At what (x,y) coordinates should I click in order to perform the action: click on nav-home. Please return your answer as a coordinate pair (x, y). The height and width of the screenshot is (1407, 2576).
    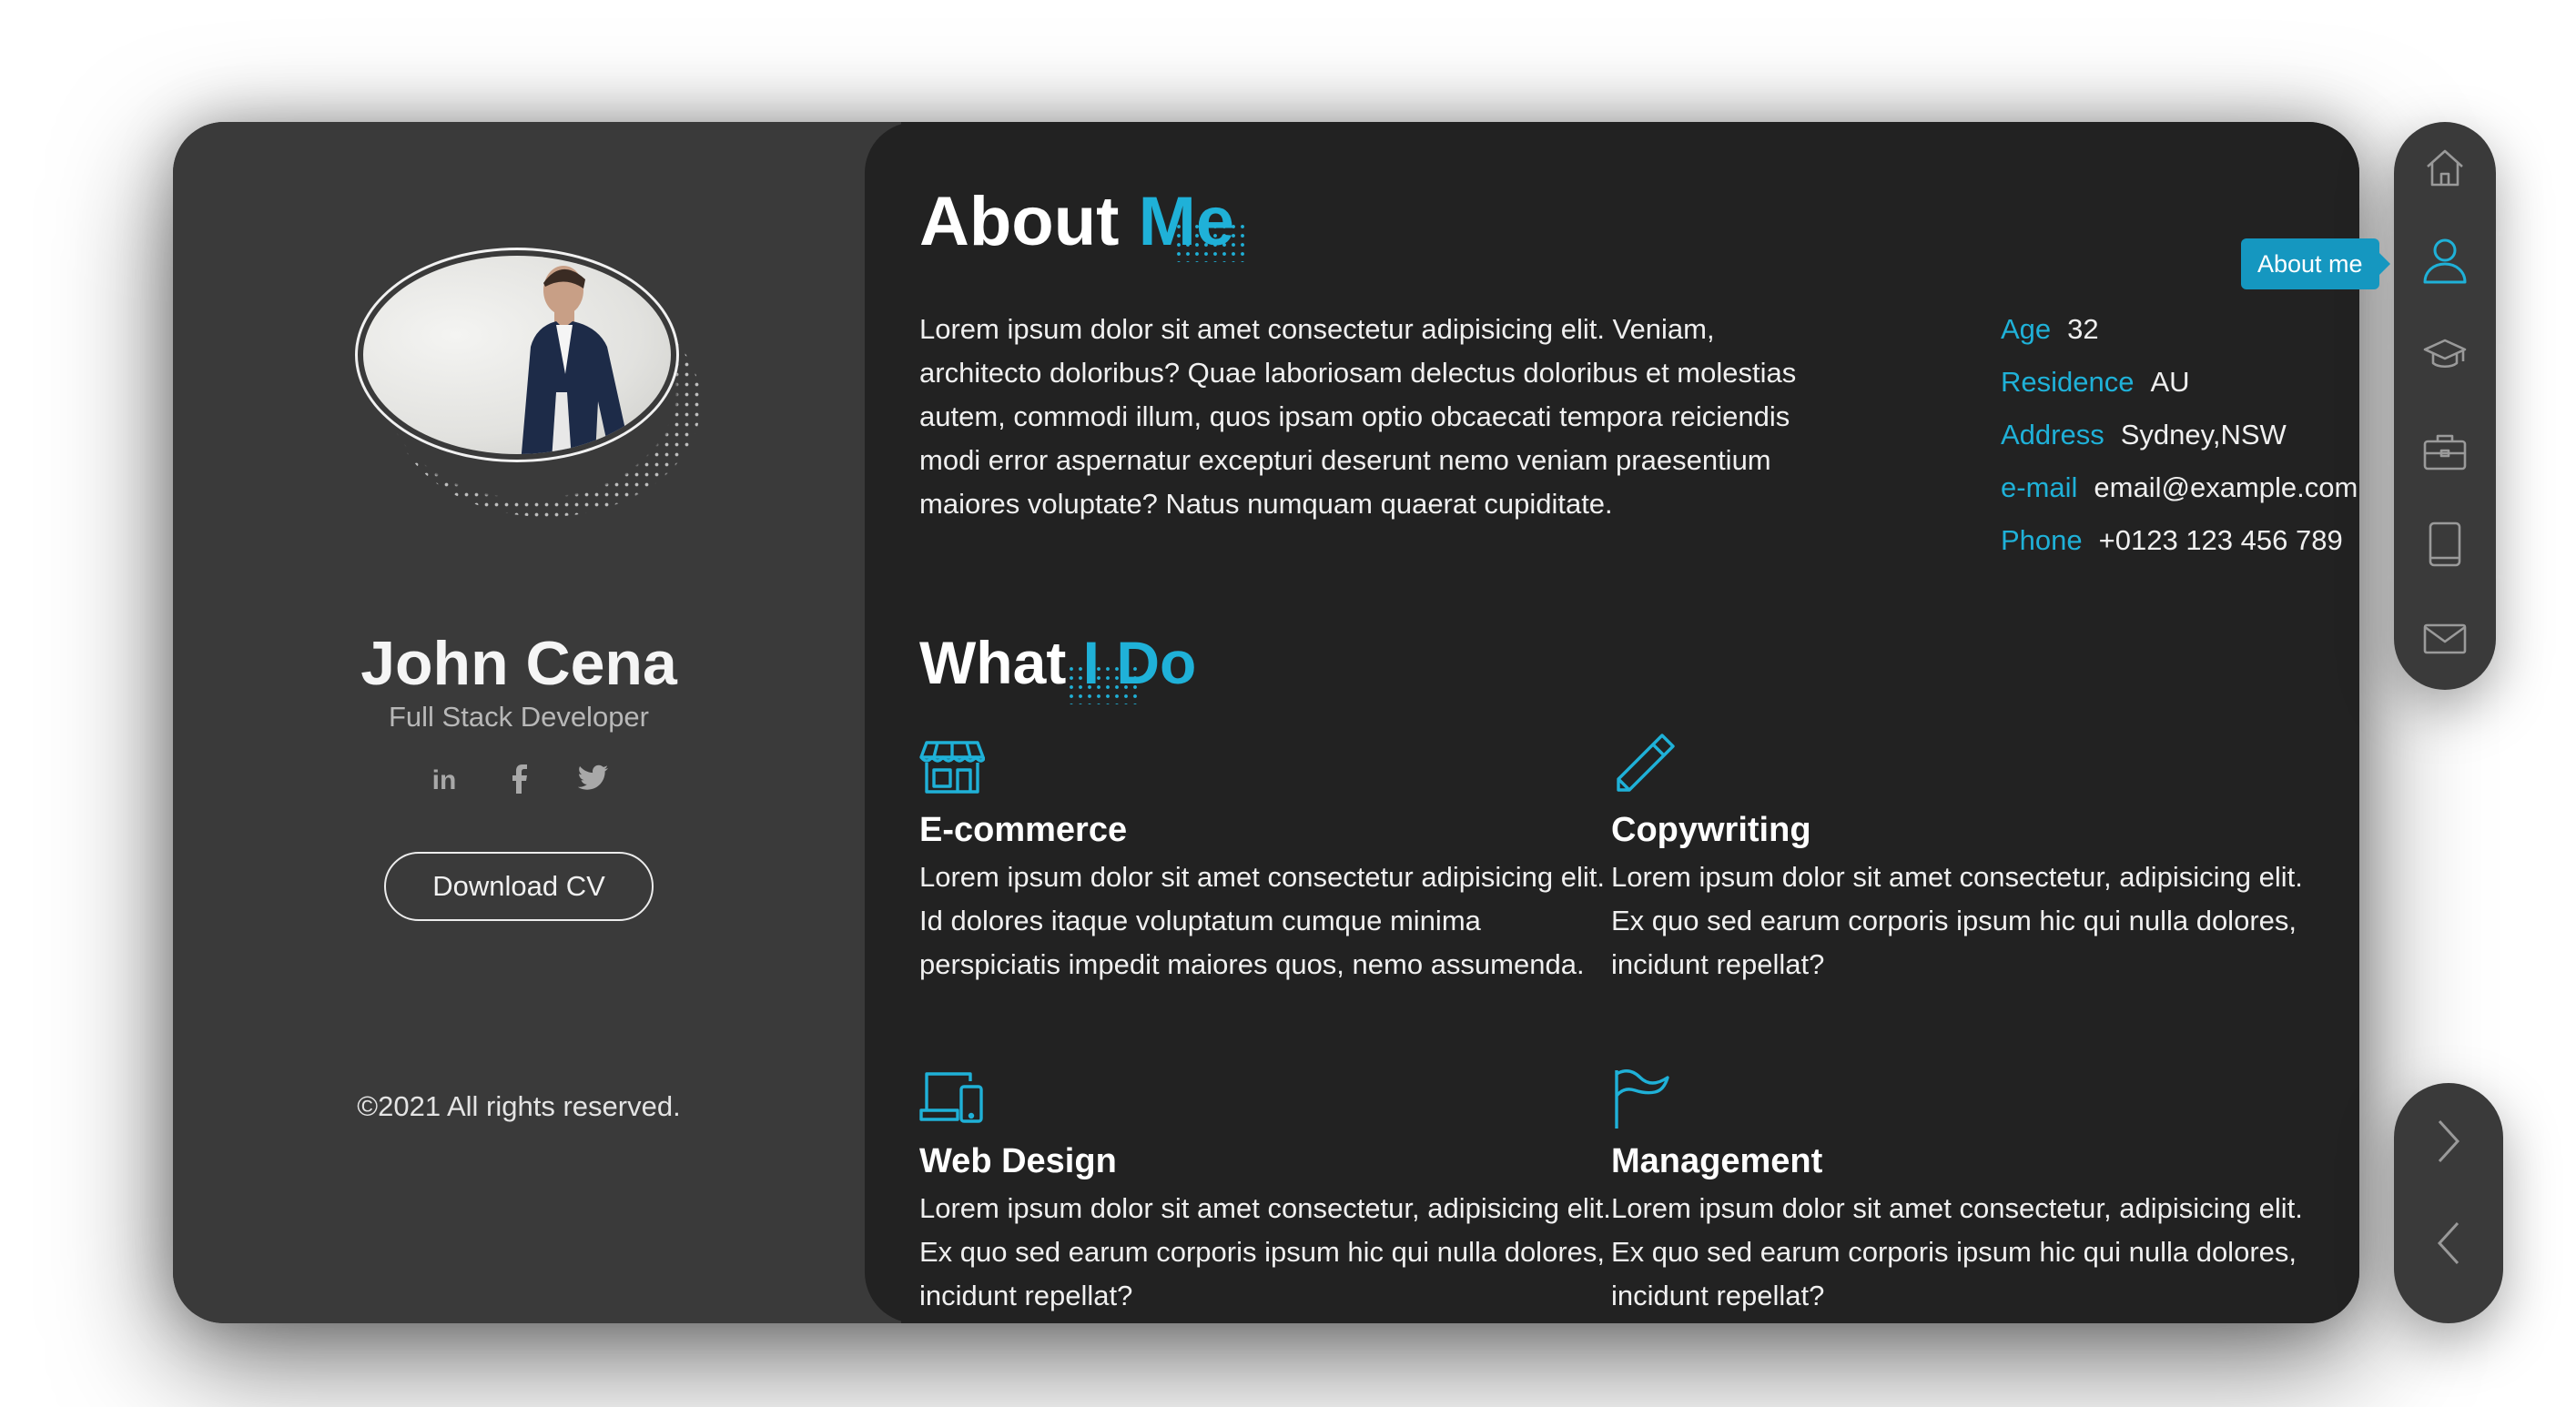
    Looking at the image, I should click on (2445, 167).